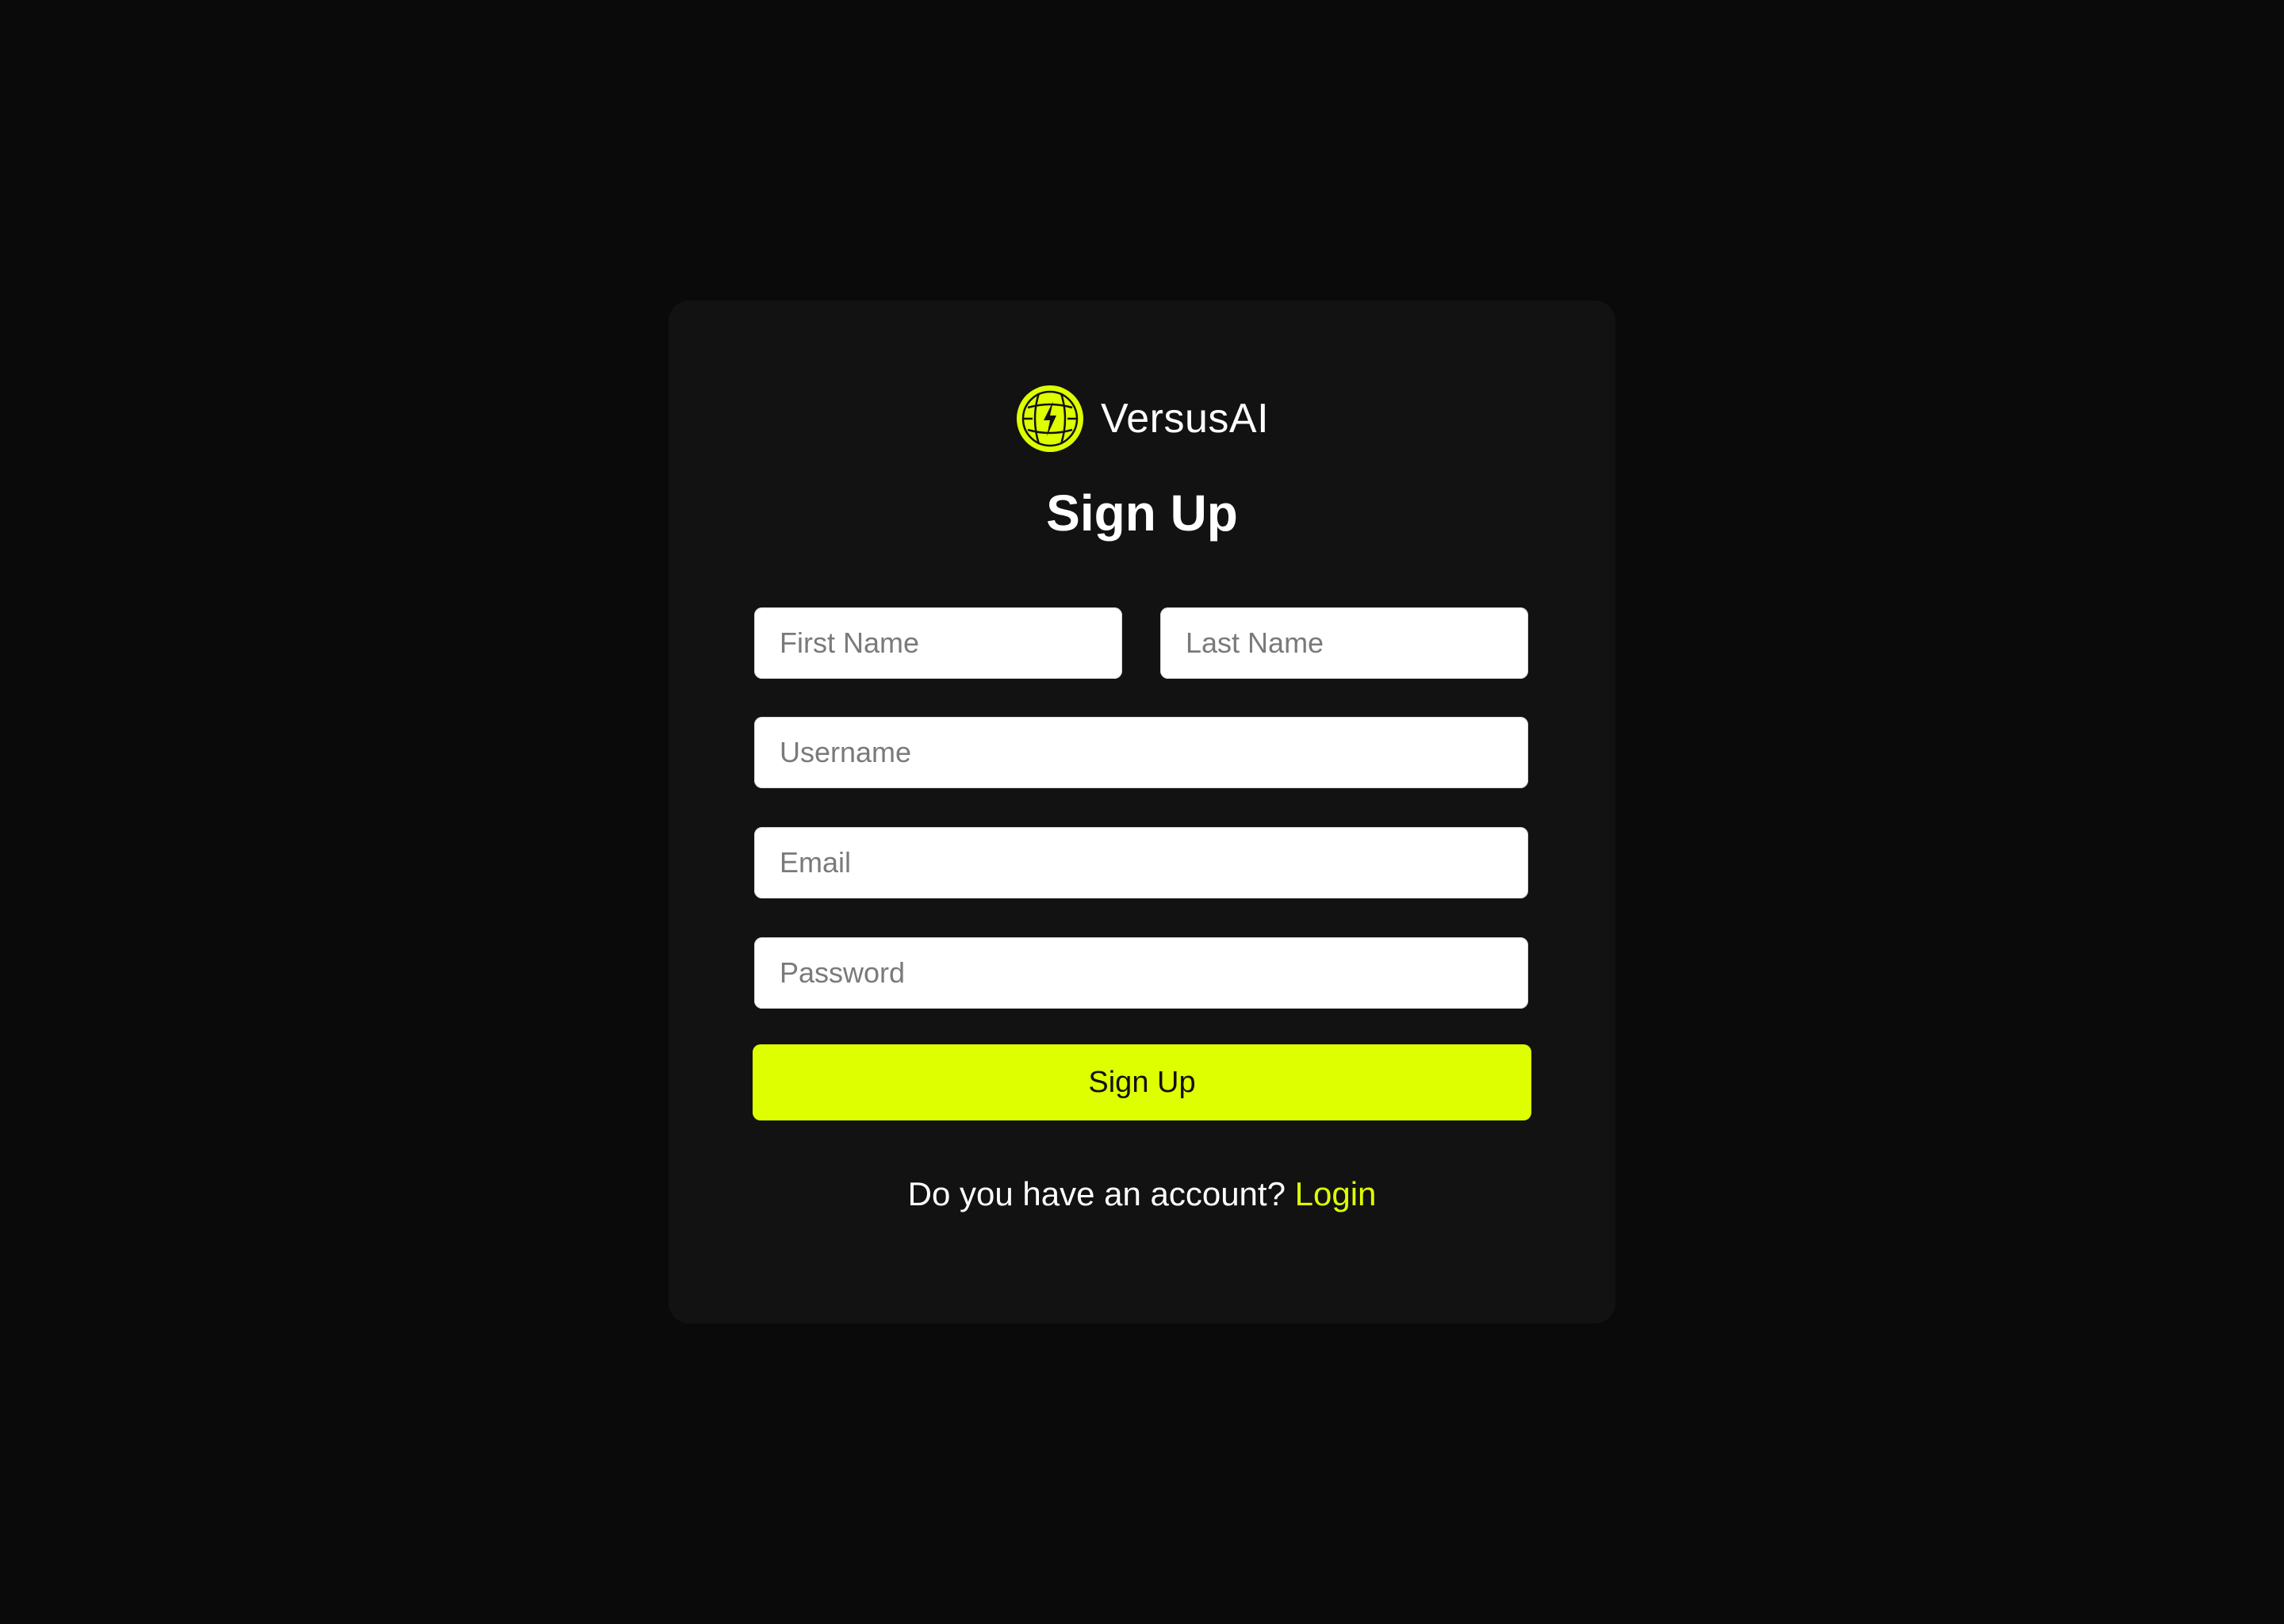 The image size is (2284, 1624). Describe the element at coordinates (1336, 1193) in the screenshot. I see `login-link: Login` at that location.